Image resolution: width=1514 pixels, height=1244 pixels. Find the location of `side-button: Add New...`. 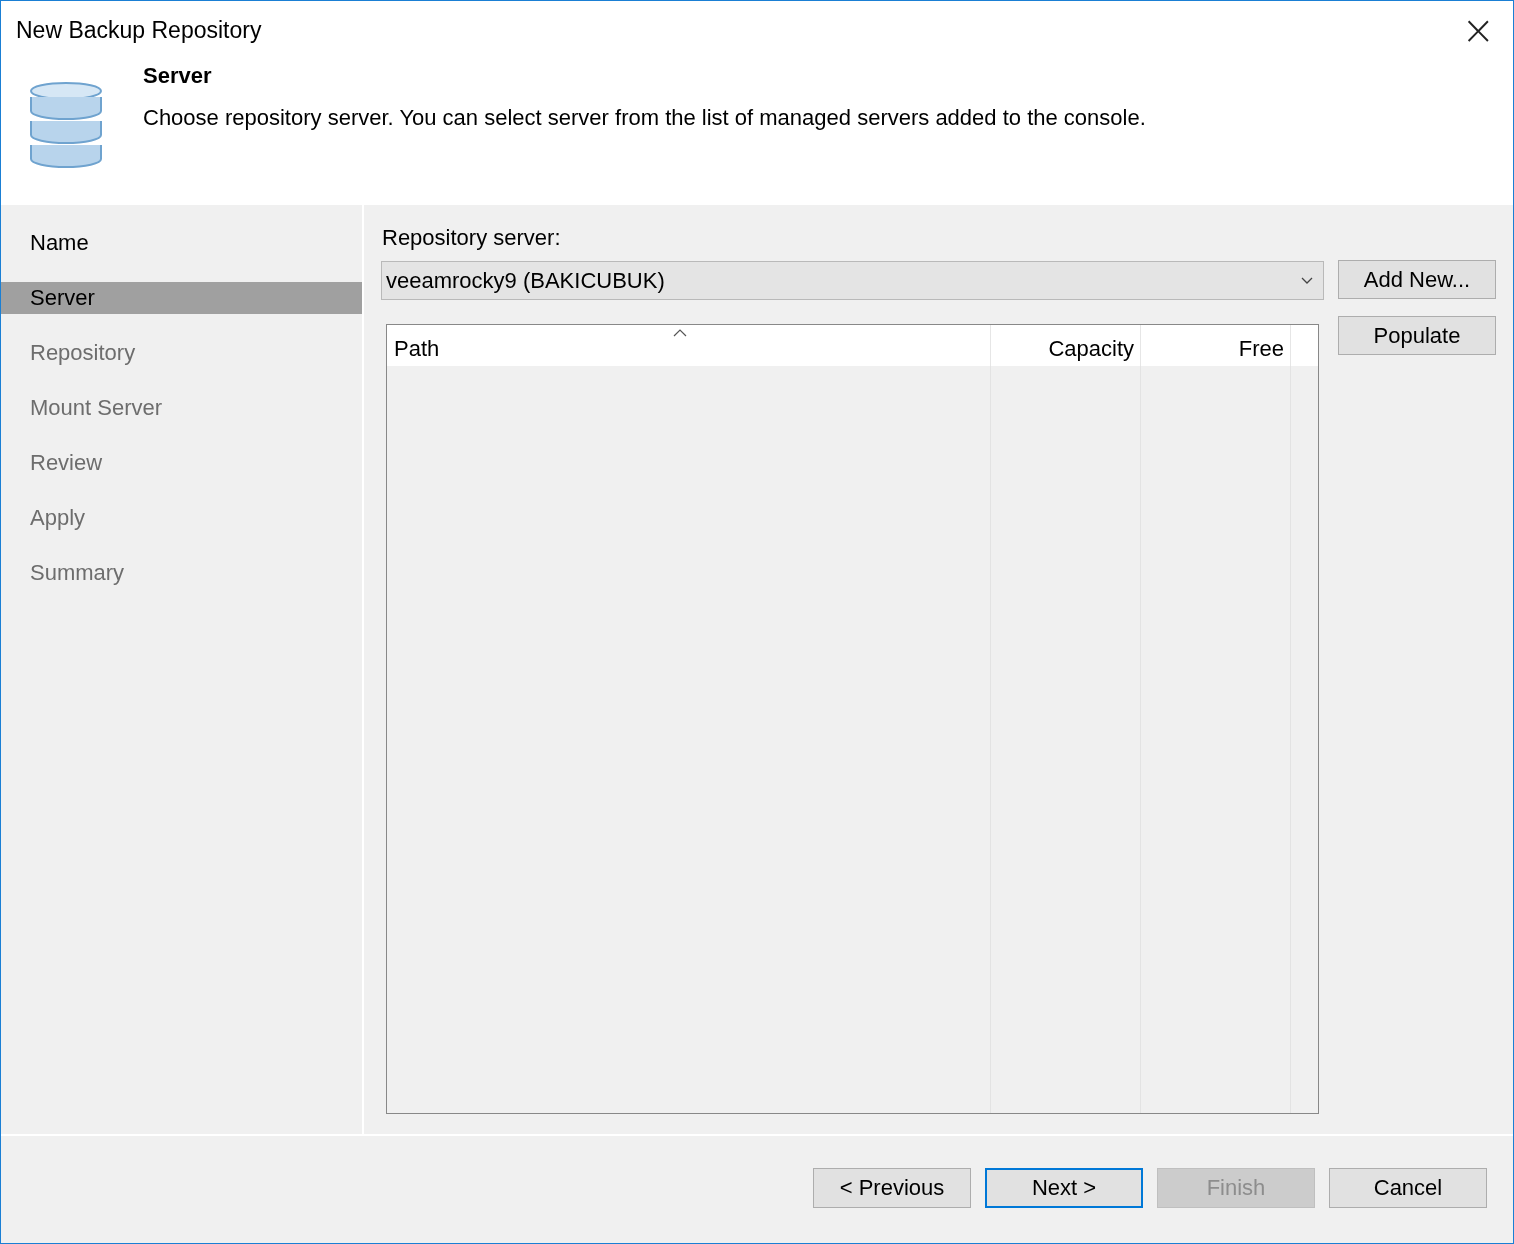

side-button: Add New... is located at coordinates (1417, 279).